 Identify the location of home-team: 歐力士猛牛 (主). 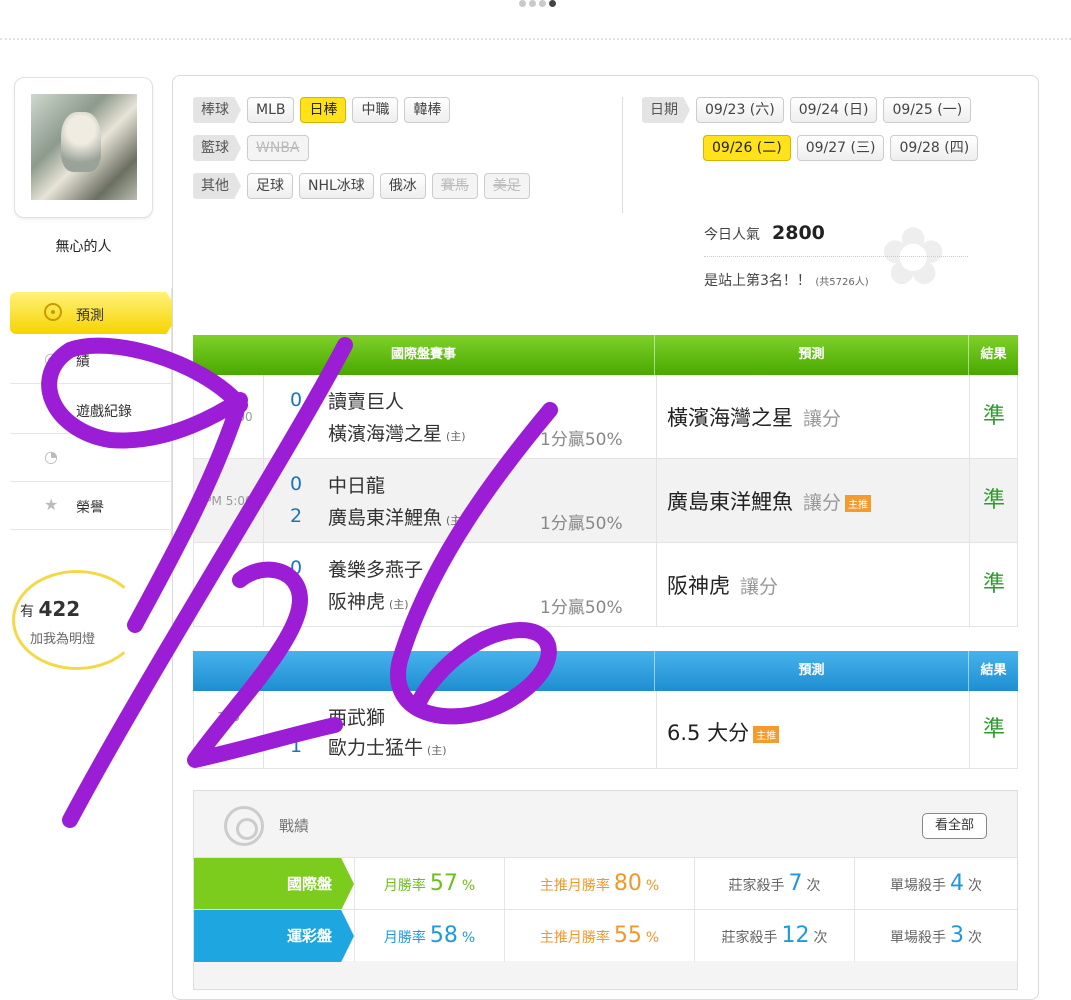
(387, 746).